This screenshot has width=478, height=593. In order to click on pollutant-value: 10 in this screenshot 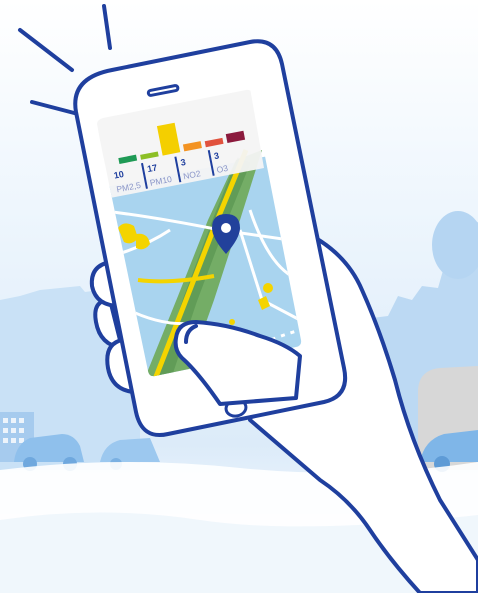, I will do `click(119, 175)`.